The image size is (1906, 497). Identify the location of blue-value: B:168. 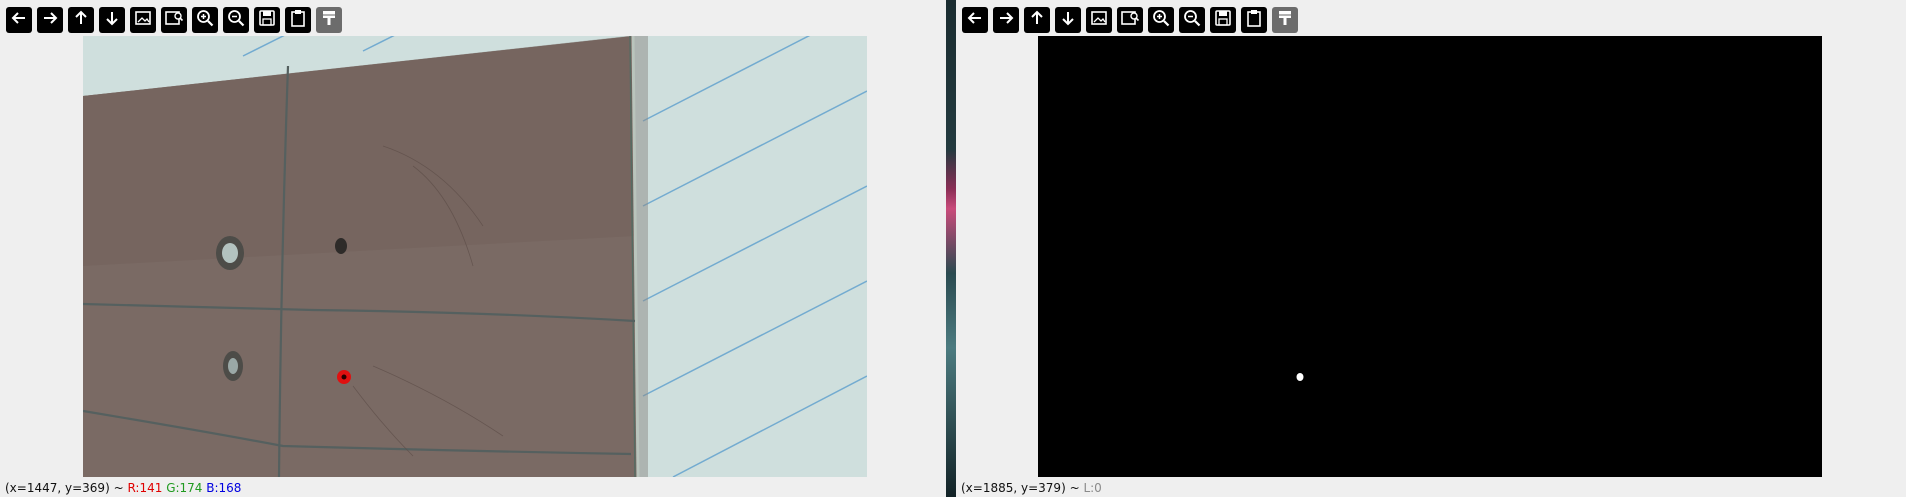
(224, 488).